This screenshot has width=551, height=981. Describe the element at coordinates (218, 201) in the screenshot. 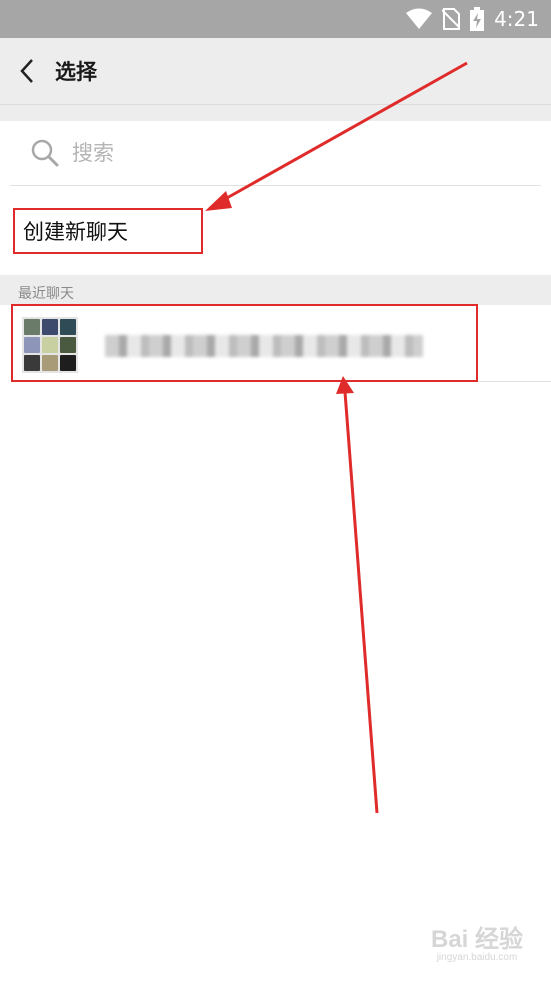

I see `arrow-head-new-chat` at that location.